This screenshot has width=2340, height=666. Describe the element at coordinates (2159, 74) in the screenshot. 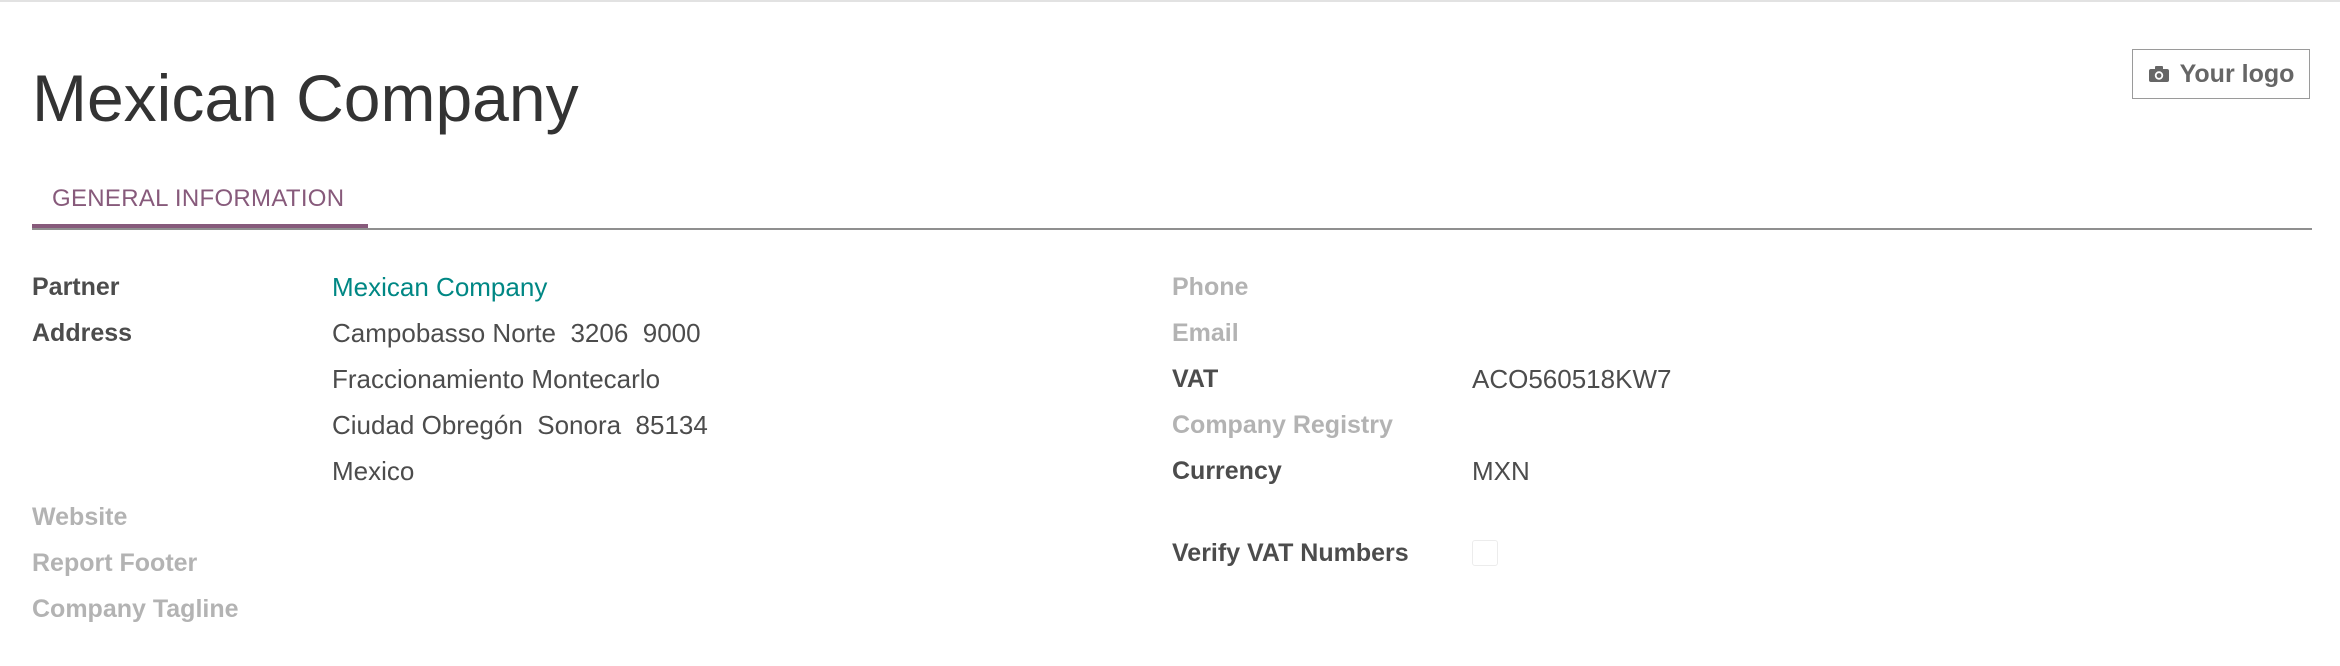

I see `camera-icon` at that location.